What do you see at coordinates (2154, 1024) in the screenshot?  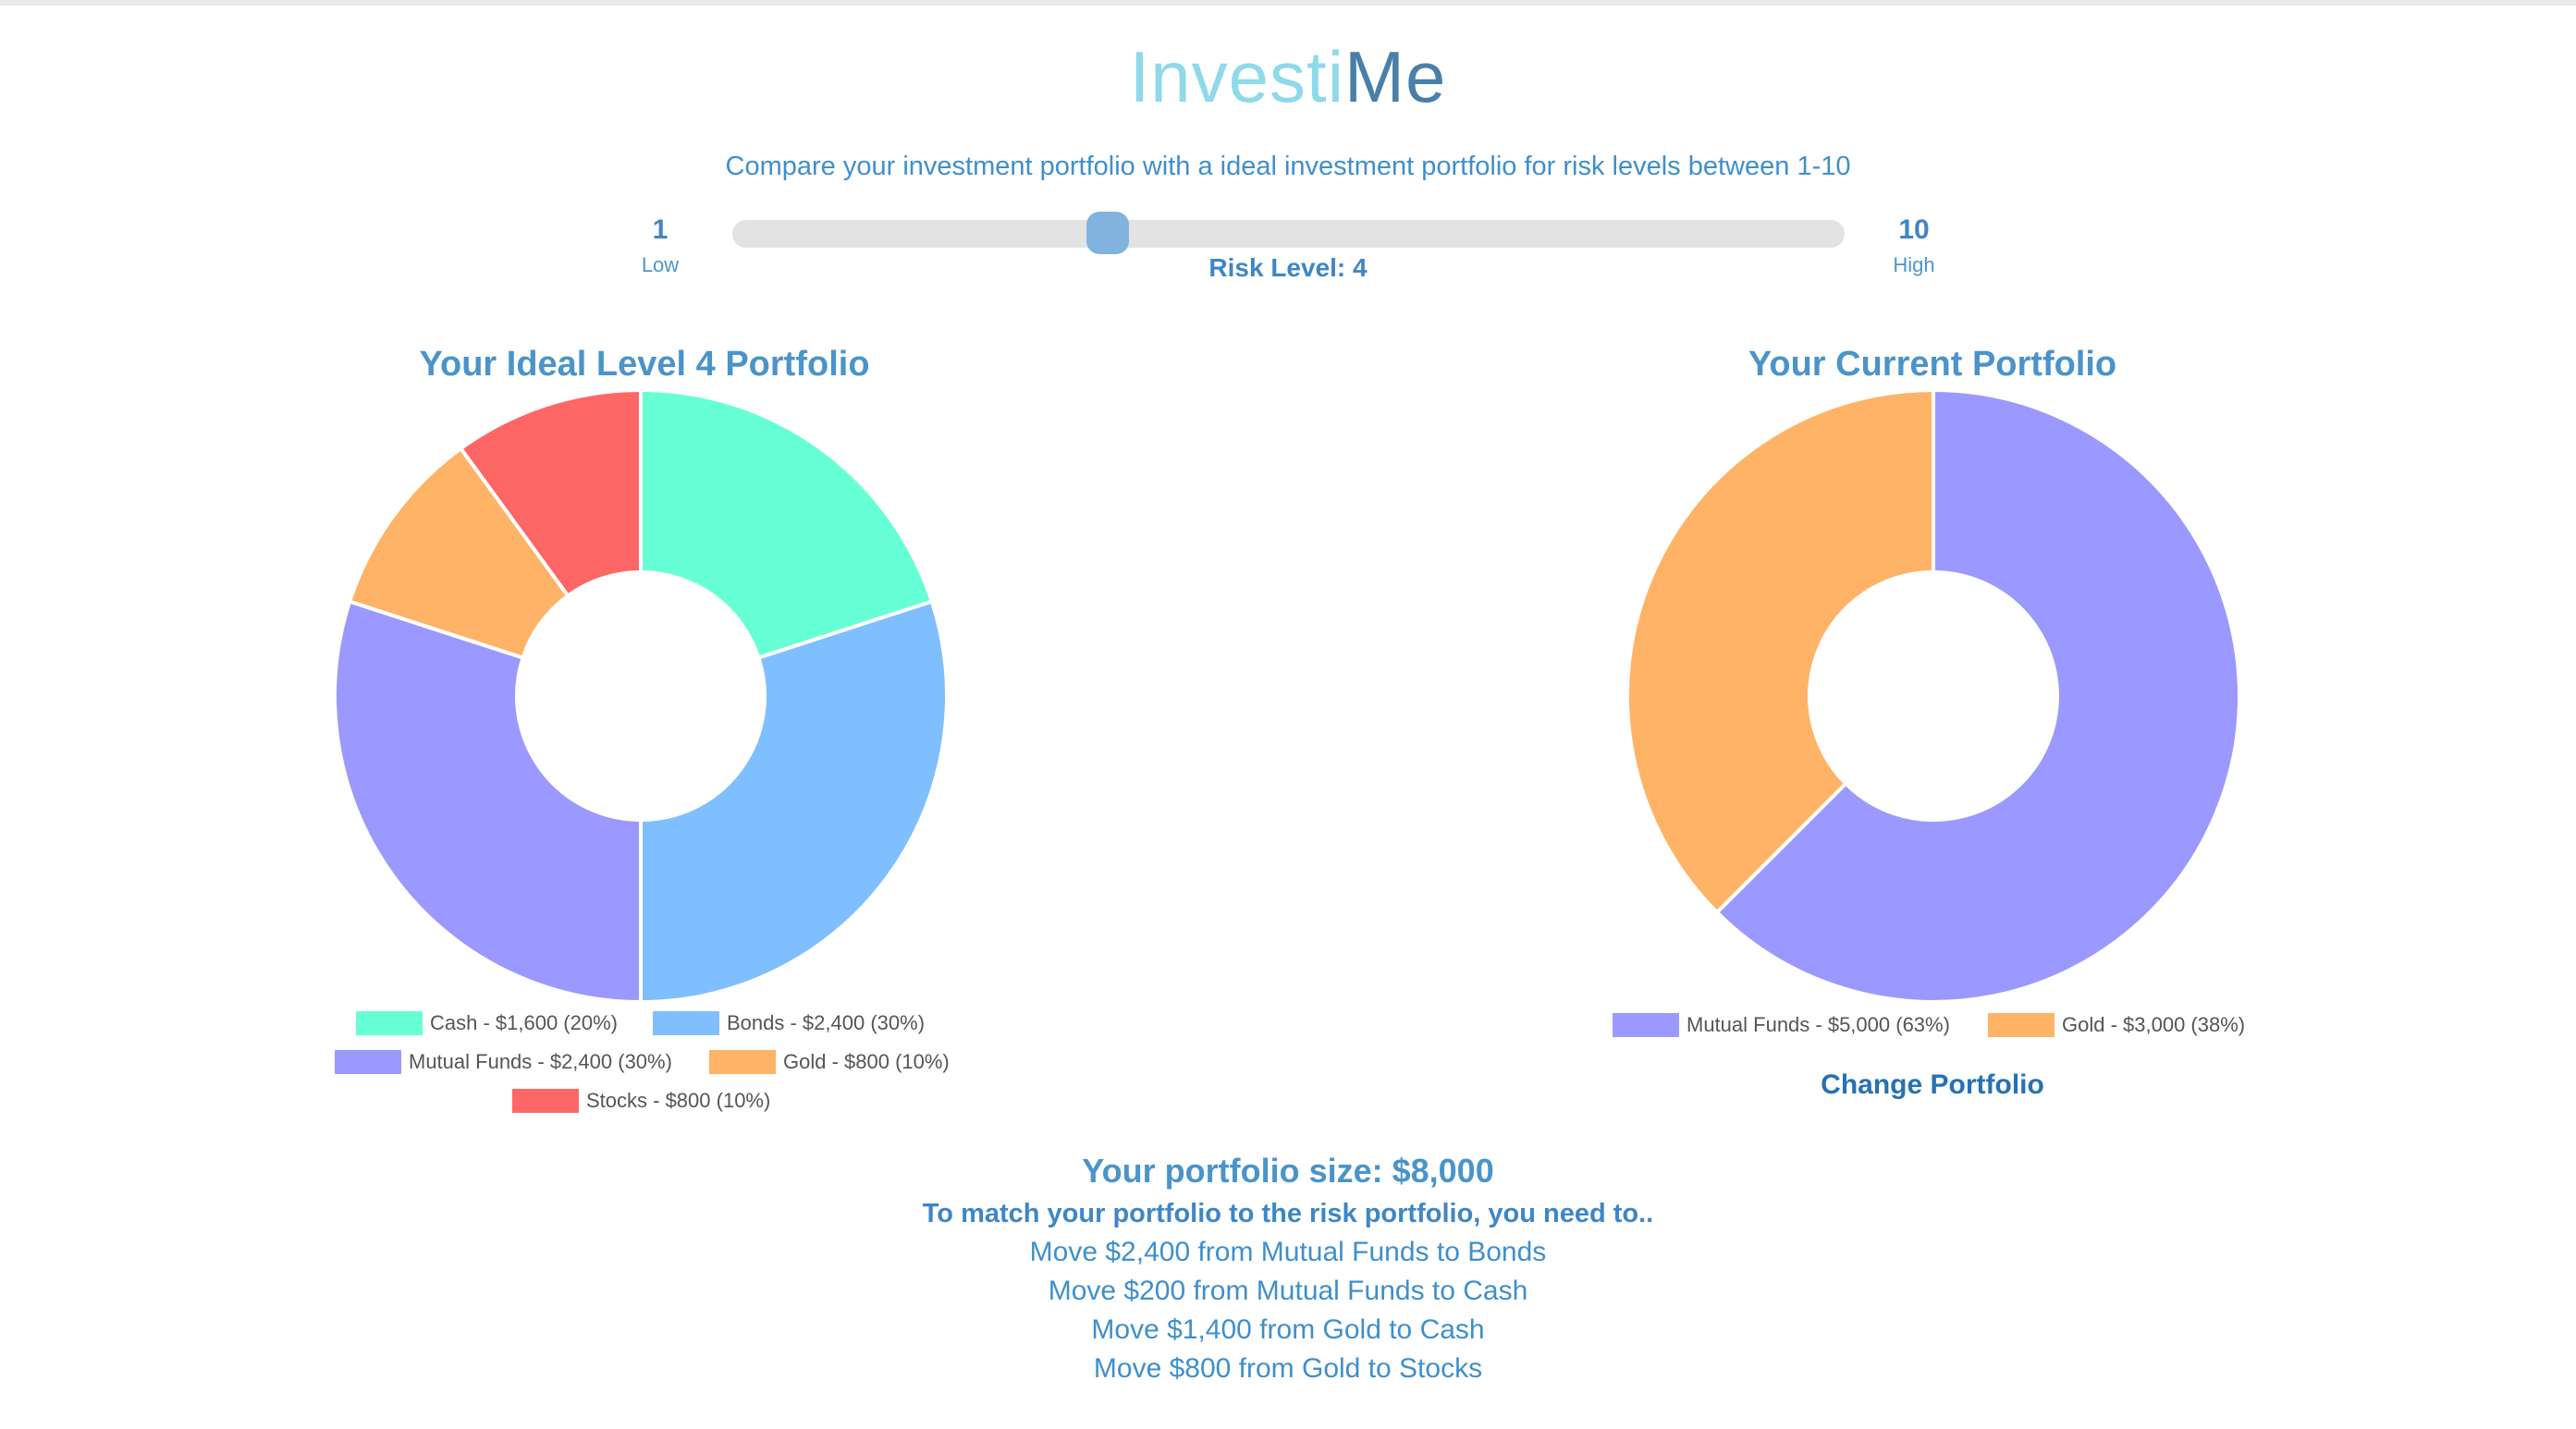 I see `legend-label-current-gold: Gold - $3,000 (38%)` at bounding box center [2154, 1024].